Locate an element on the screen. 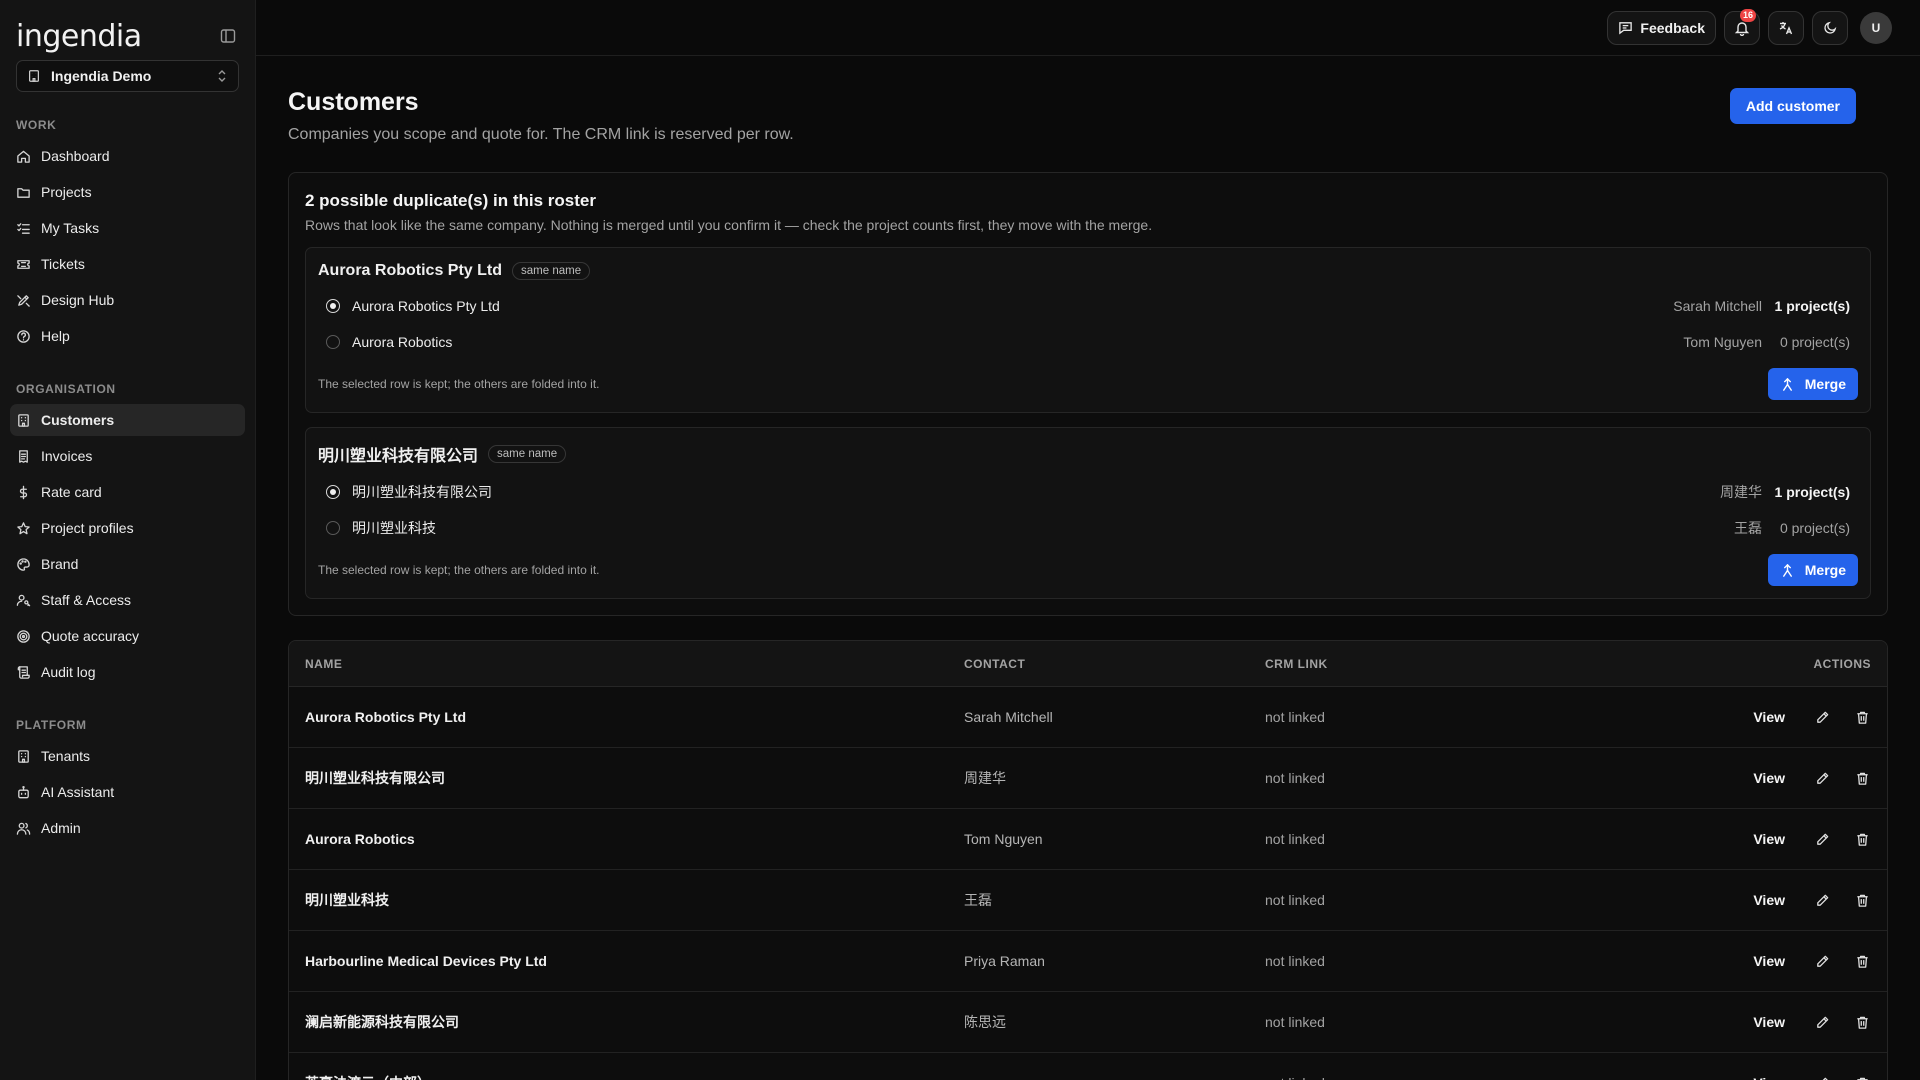  merge-candidate: 明川塑业科技 王磊 0 project(s) is located at coordinates (1088, 528).